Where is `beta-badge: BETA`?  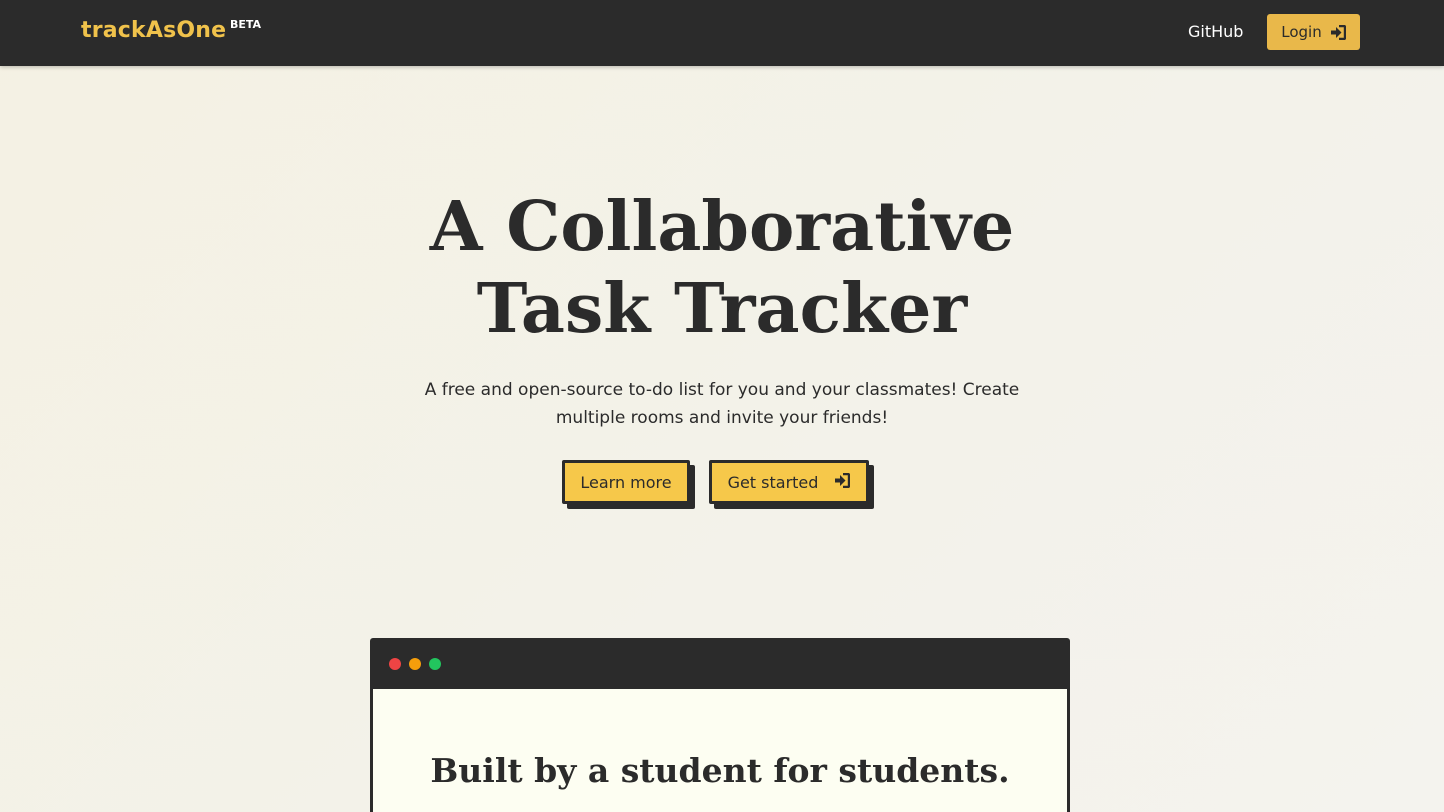
beta-badge: BETA is located at coordinates (246, 24).